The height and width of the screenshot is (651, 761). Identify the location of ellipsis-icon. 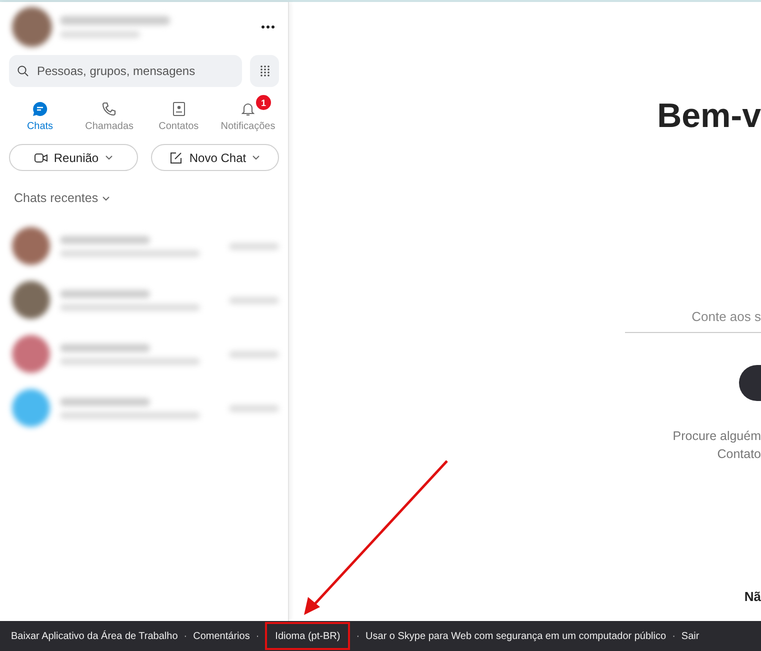
(268, 27).